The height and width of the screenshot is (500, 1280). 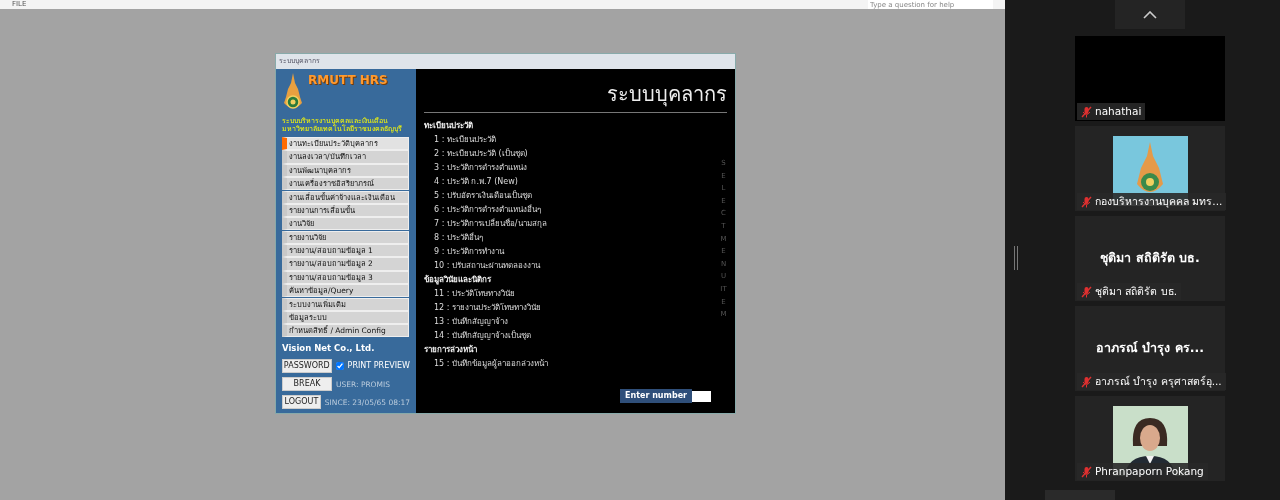 I want to click on menu-option: 9 : ประวัติการทำงาน, so click(x=469, y=252).